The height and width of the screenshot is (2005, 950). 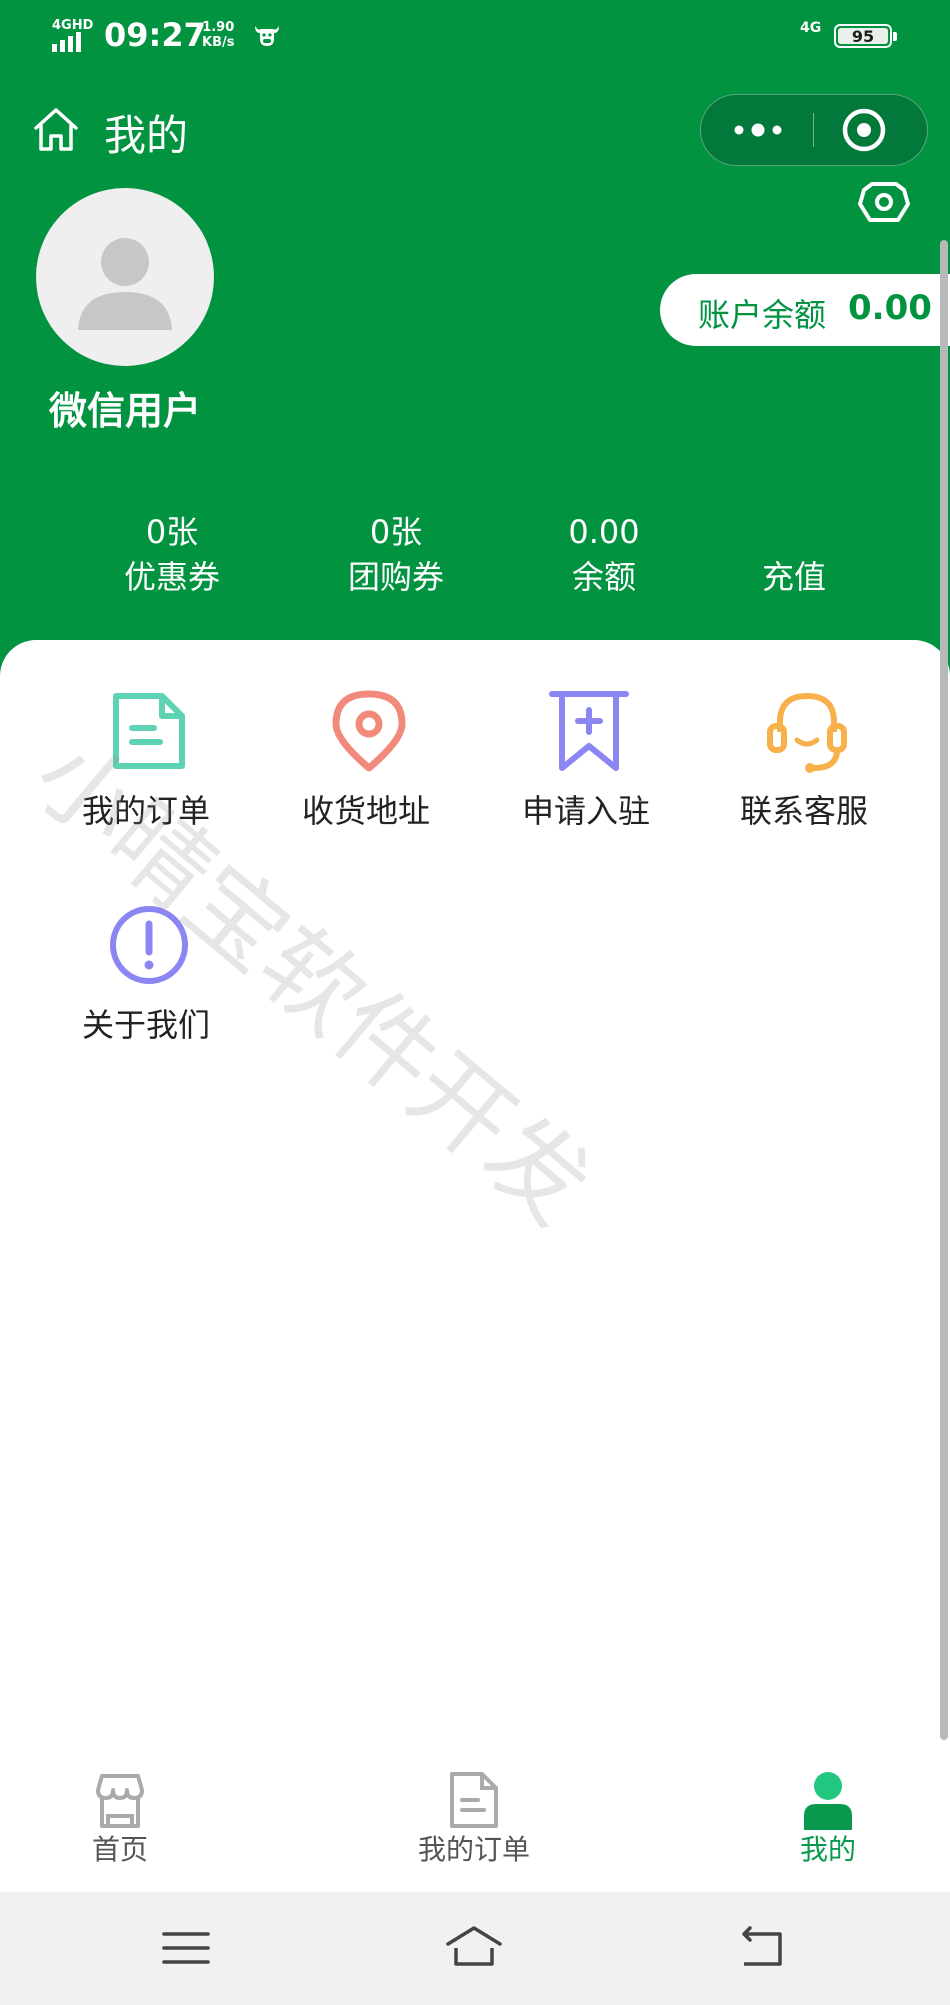 I want to click on menu-item-about-us: 关于我们, so click(x=146, y=982).